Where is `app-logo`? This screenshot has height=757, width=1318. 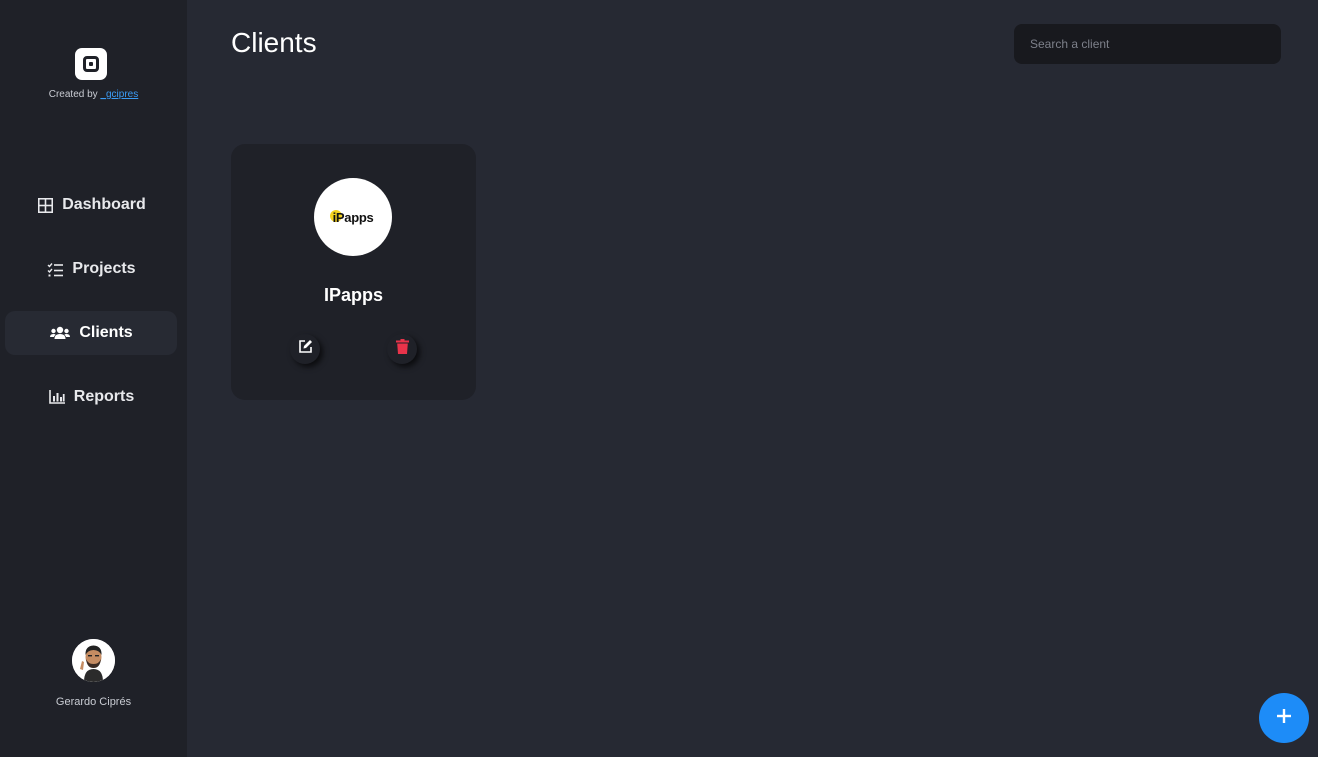 app-logo is located at coordinates (91, 64).